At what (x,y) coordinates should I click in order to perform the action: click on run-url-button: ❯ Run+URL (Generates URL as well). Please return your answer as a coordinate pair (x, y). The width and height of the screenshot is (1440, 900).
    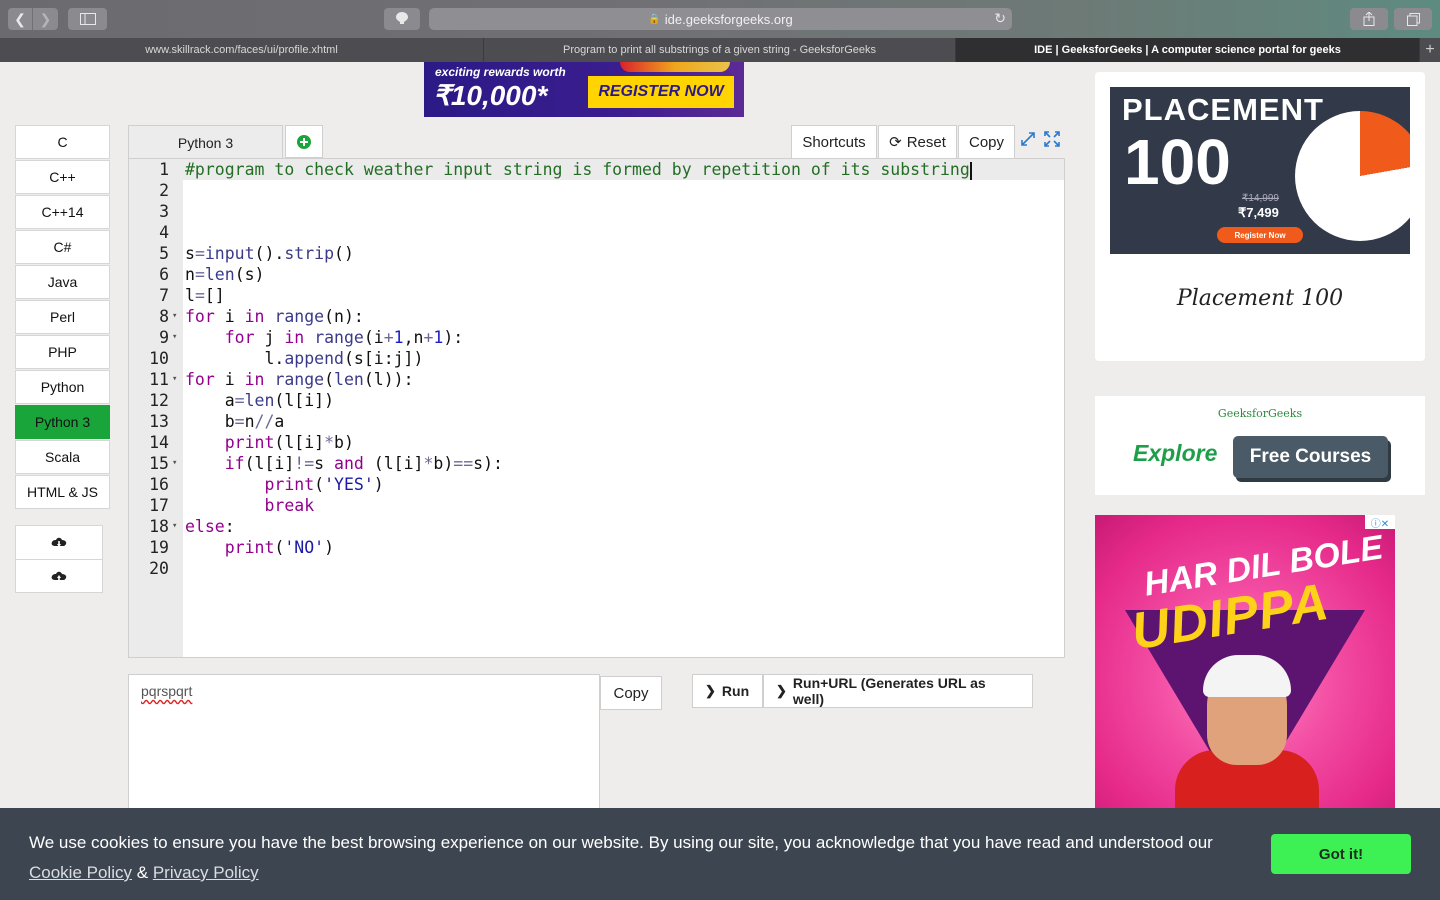
    Looking at the image, I should click on (898, 691).